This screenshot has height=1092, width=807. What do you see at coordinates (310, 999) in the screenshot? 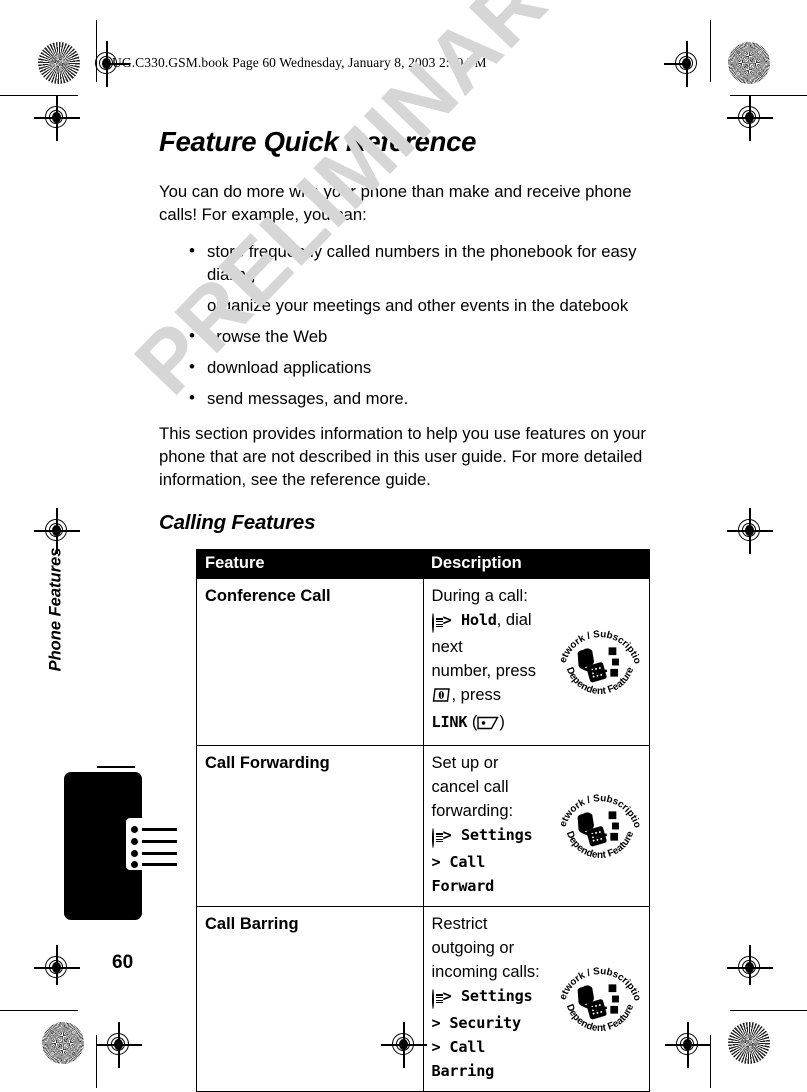
I see `cell-feature-name: Call Barring` at bounding box center [310, 999].